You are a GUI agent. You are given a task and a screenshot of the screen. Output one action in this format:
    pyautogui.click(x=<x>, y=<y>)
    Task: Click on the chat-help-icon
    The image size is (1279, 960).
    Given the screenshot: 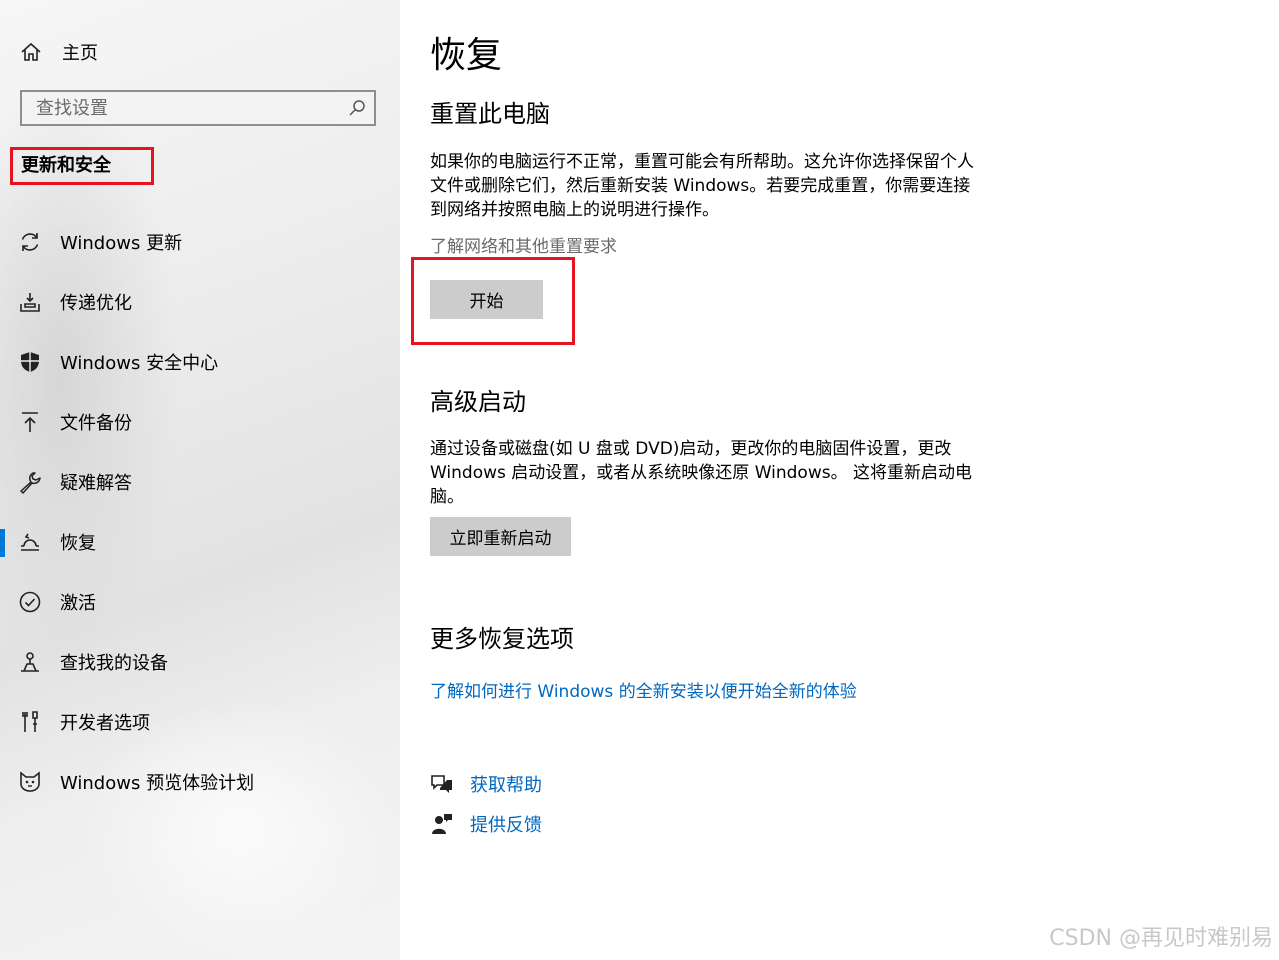 What is the action you would take?
    pyautogui.click(x=441, y=784)
    